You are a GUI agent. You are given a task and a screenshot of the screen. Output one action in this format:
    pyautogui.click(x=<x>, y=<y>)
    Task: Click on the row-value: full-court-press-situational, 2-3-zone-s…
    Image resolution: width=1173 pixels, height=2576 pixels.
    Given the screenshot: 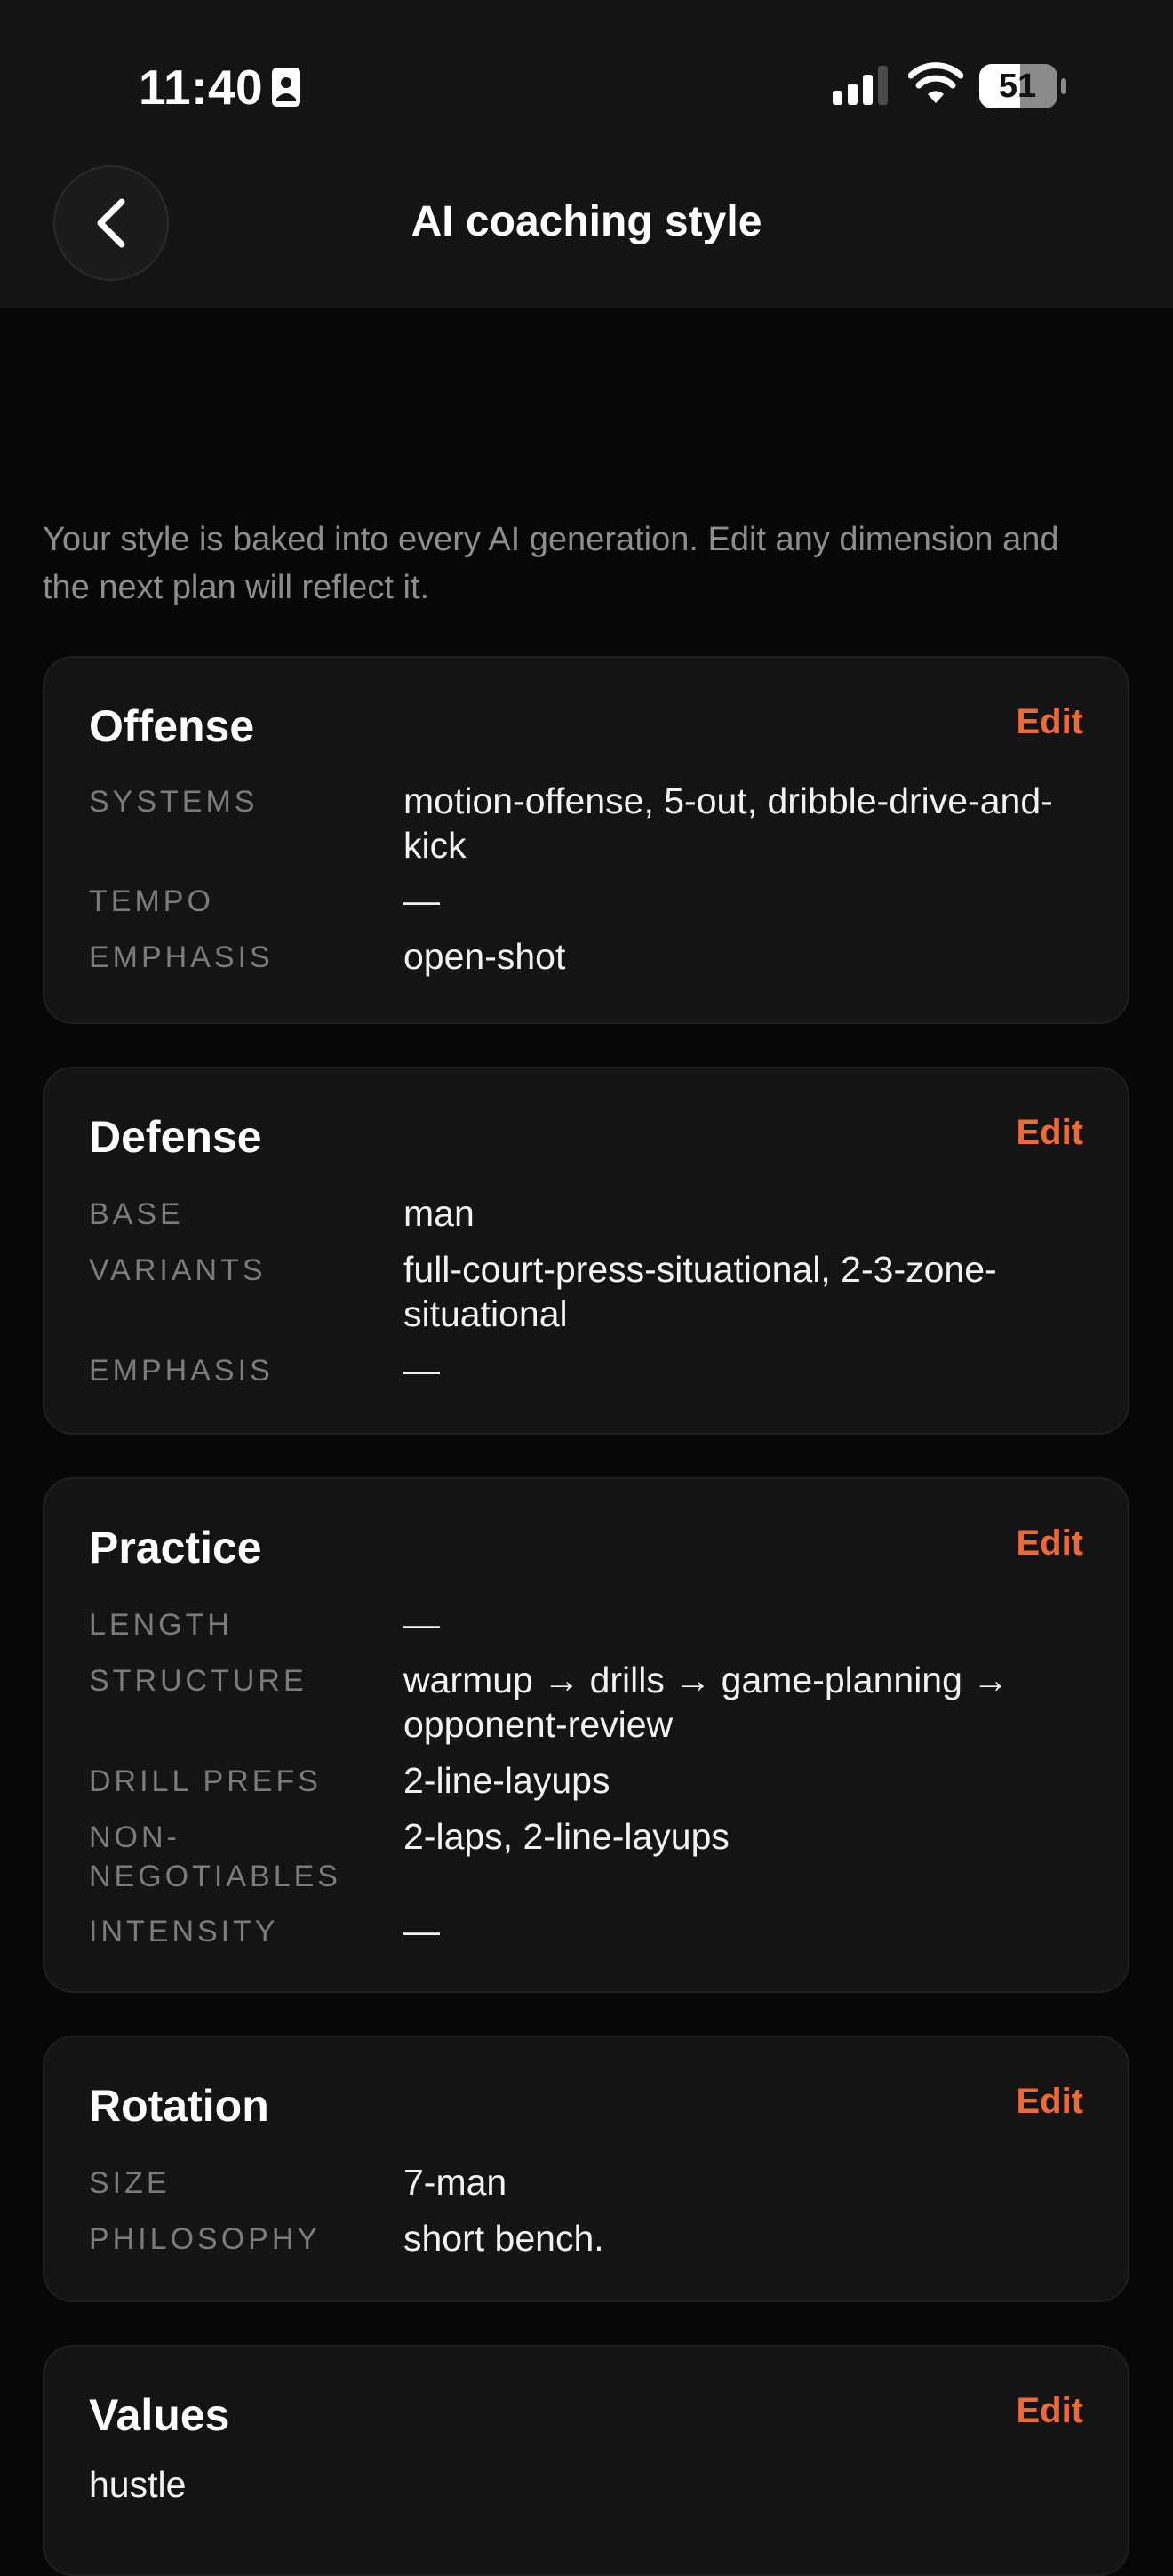 What is the action you would take?
    pyautogui.click(x=700, y=1291)
    